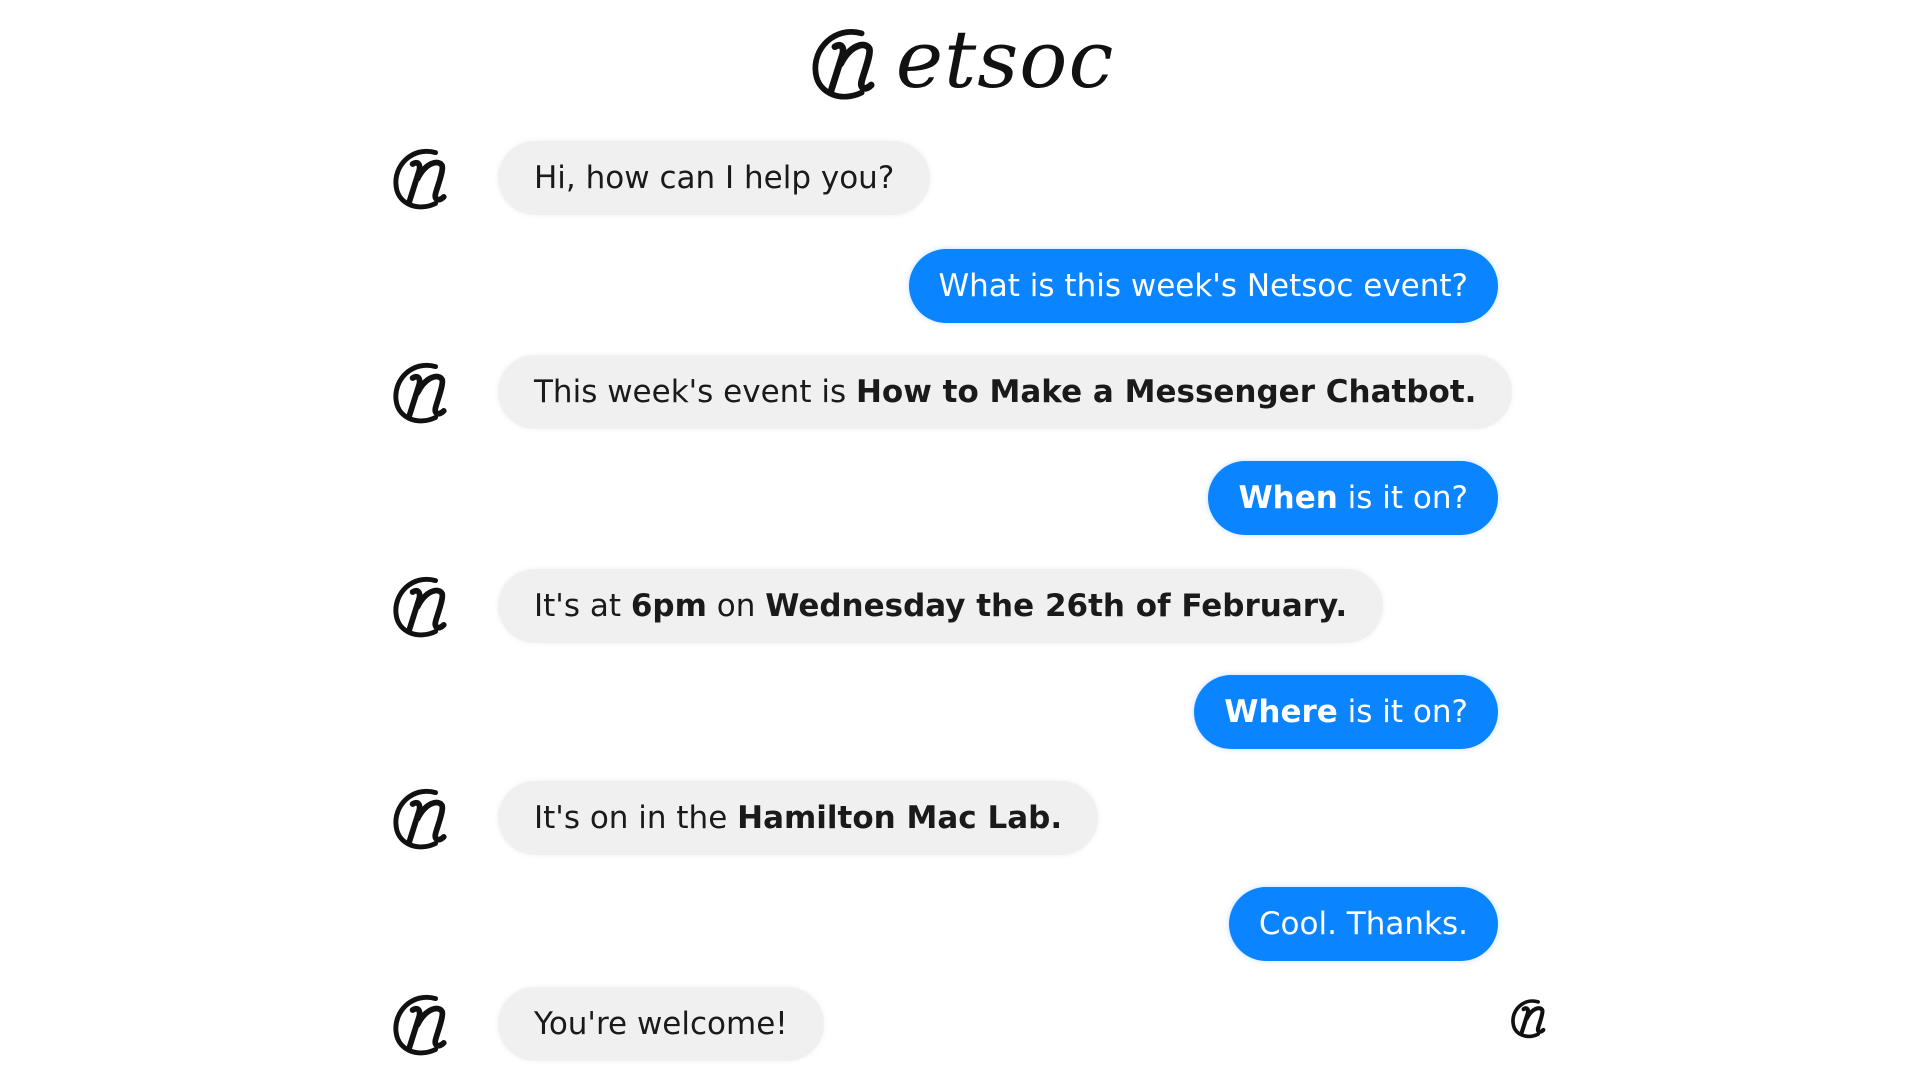 Image resolution: width=1920 pixels, height=1080 pixels. I want to click on message-text: Hi, how can I help you?, so click(714, 178).